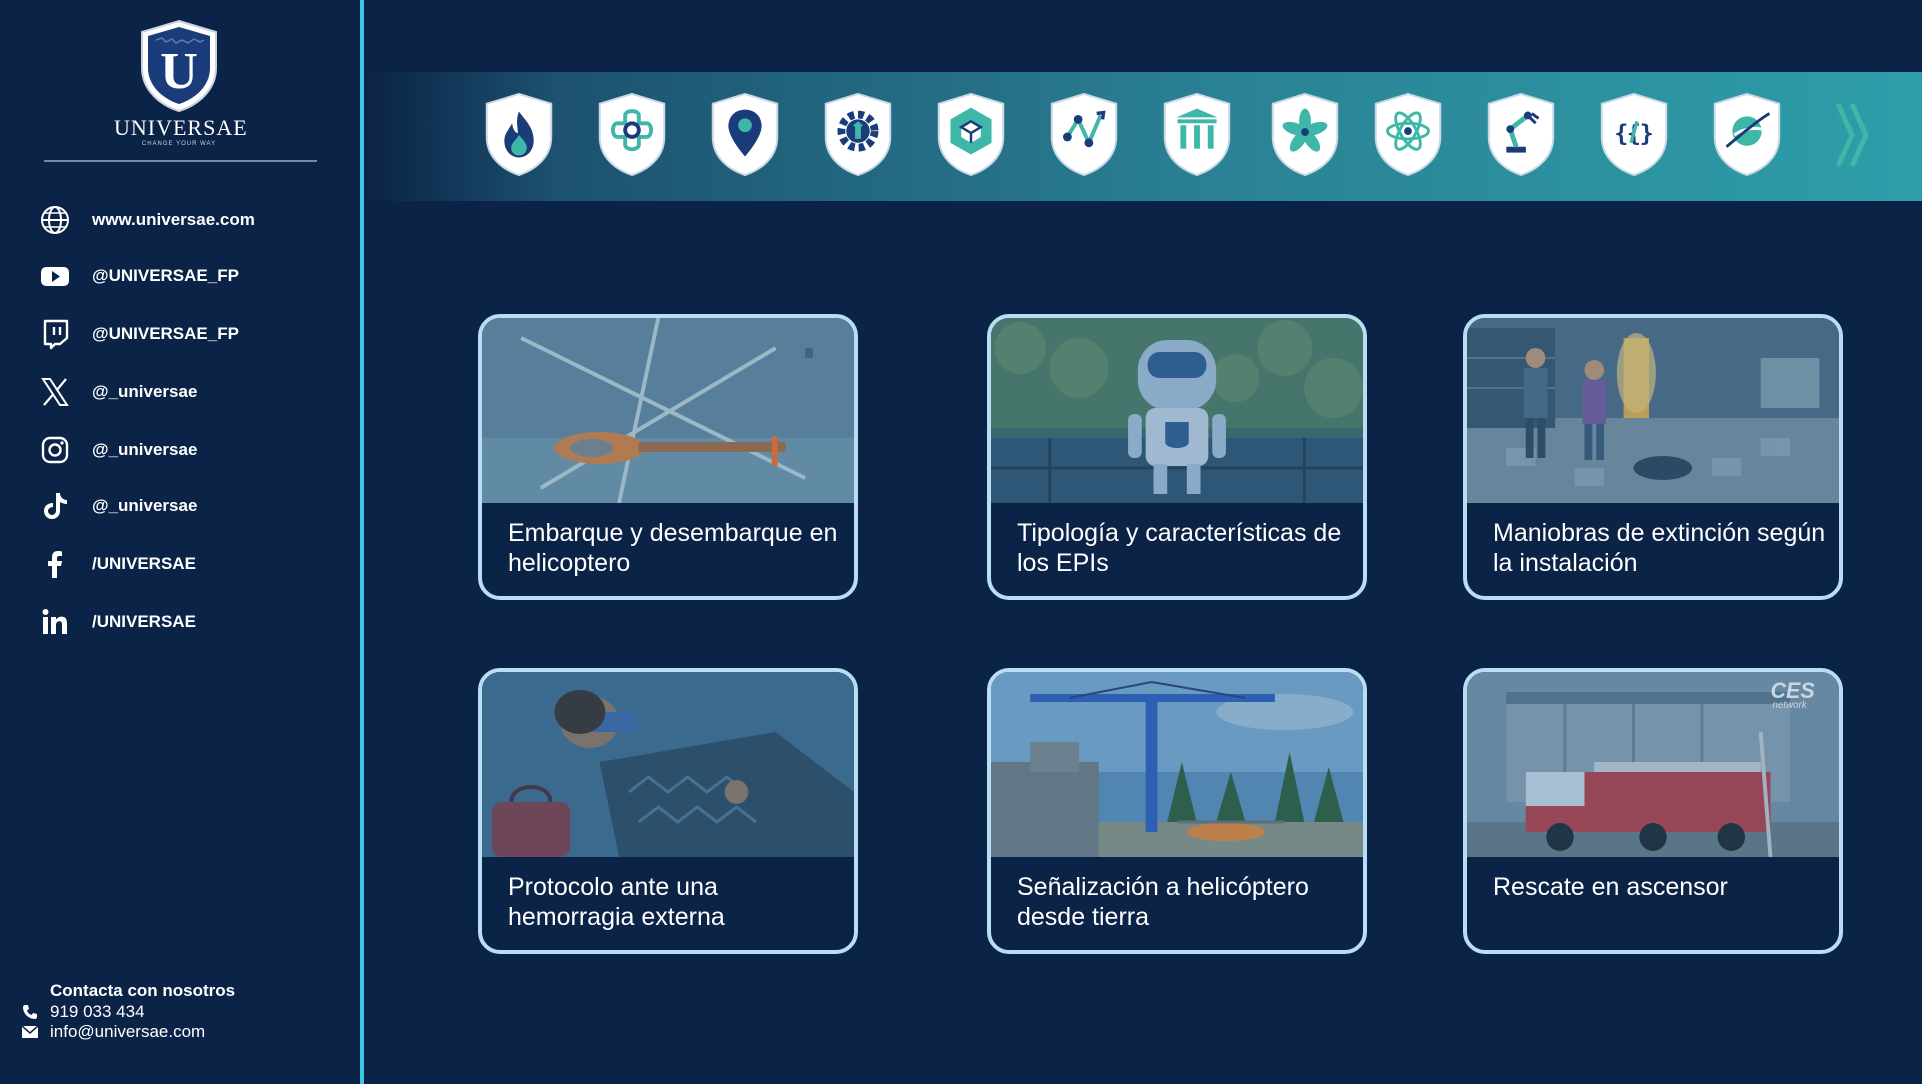 The height and width of the screenshot is (1084, 1922). I want to click on x-icon, so click(55, 392).